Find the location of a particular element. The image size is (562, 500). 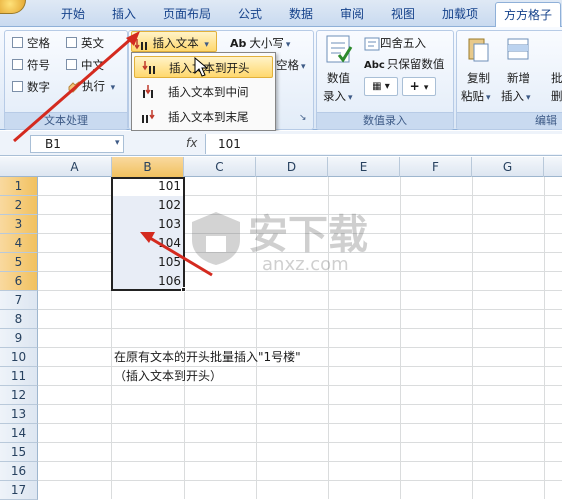

row-header-3: 3 is located at coordinates (19, 224).